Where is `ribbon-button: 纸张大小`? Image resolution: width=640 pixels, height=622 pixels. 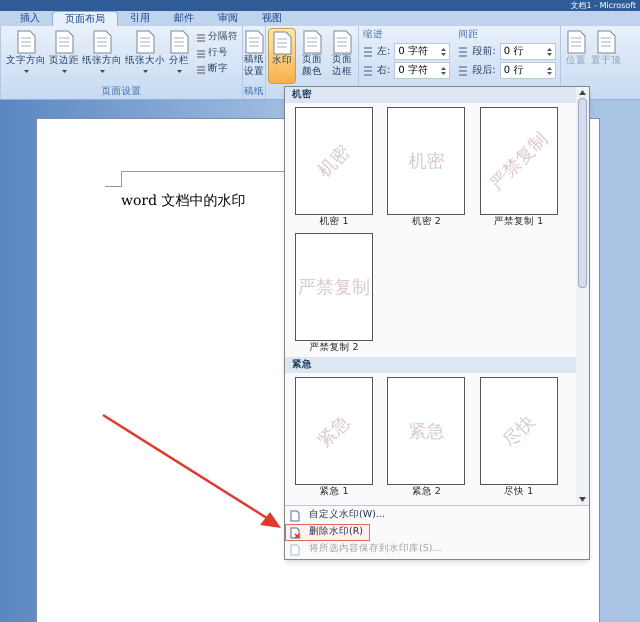 ribbon-button: 纸张大小 is located at coordinates (145, 57).